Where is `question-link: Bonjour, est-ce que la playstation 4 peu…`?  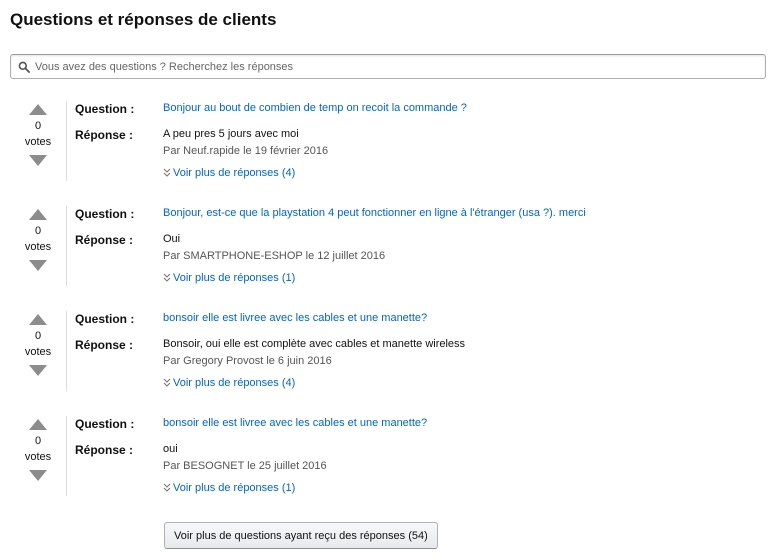 question-link: Bonjour, est-ce que la playstation 4 peu… is located at coordinates (374, 213).